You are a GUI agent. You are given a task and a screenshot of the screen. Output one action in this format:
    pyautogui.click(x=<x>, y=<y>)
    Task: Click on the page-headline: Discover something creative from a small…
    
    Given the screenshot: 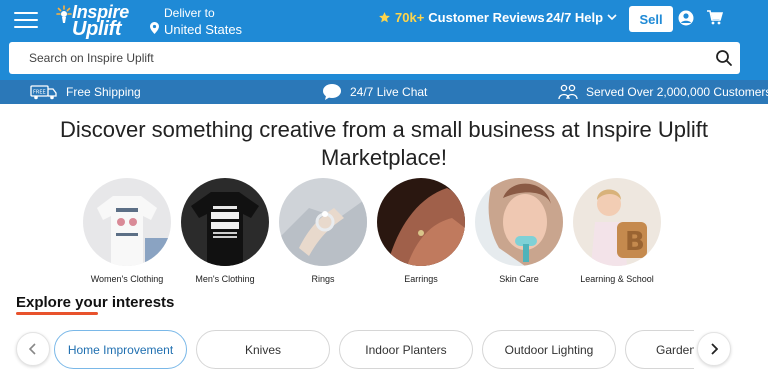 What is the action you would take?
    pyautogui.click(x=384, y=143)
    